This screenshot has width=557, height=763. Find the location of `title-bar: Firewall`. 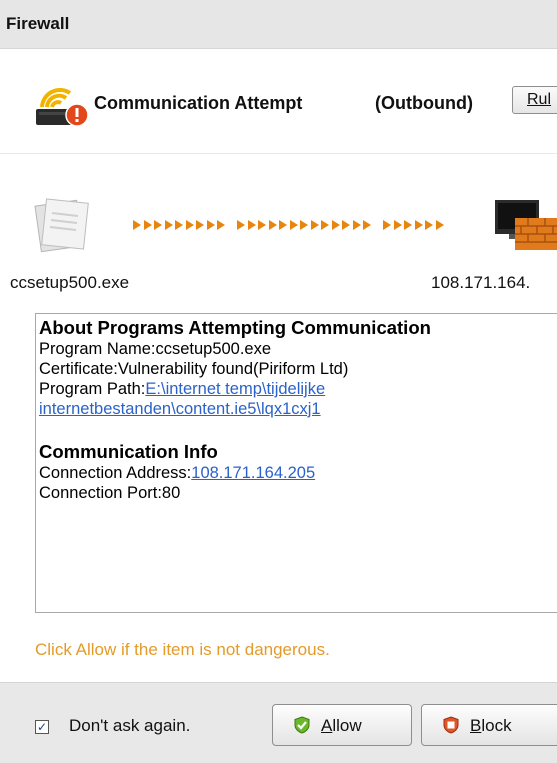

title-bar: Firewall is located at coordinates (278, 24).